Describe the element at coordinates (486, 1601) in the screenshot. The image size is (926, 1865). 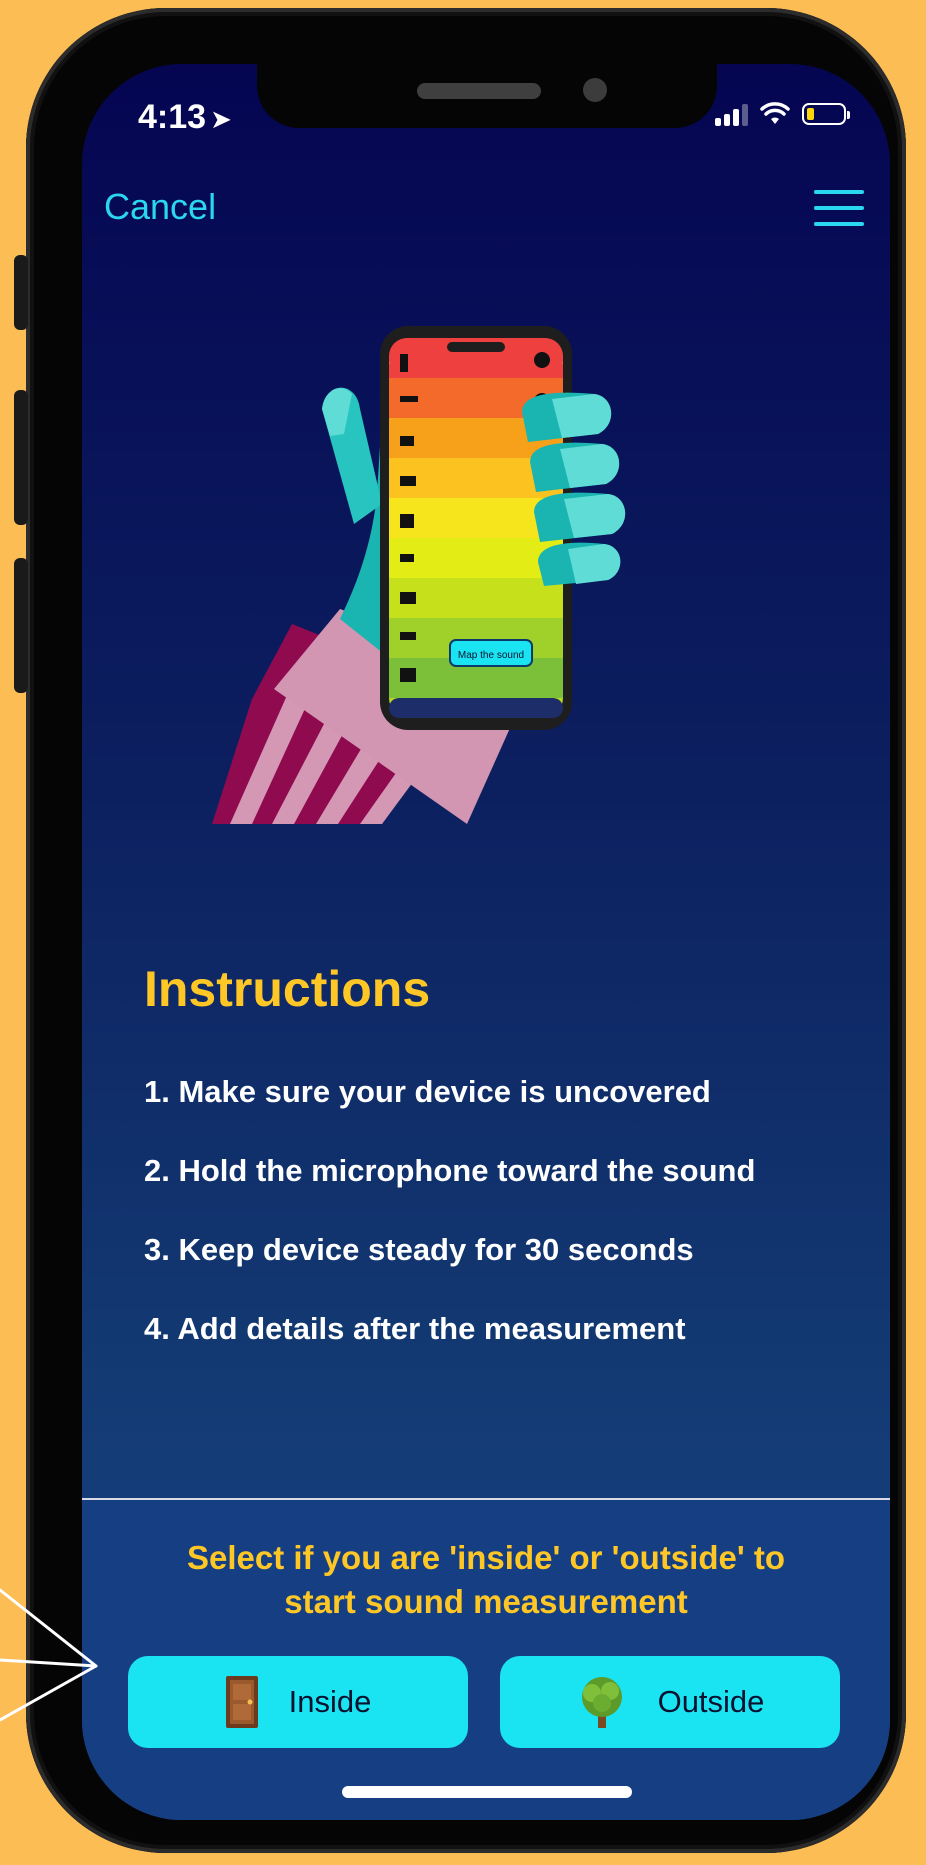
I see `location-prompt-line2: start sound measurement` at that location.